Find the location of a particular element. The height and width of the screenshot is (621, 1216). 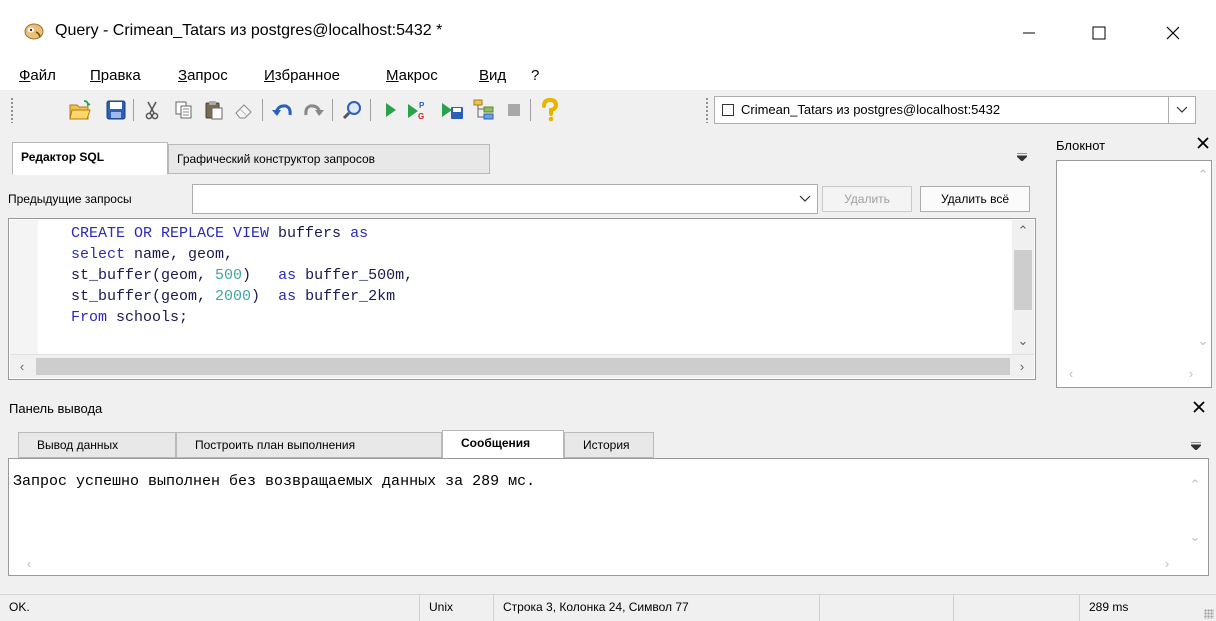

code-line: st_buffer(geom, 500) as buffer_500m, is located at coordinates (242, 275).